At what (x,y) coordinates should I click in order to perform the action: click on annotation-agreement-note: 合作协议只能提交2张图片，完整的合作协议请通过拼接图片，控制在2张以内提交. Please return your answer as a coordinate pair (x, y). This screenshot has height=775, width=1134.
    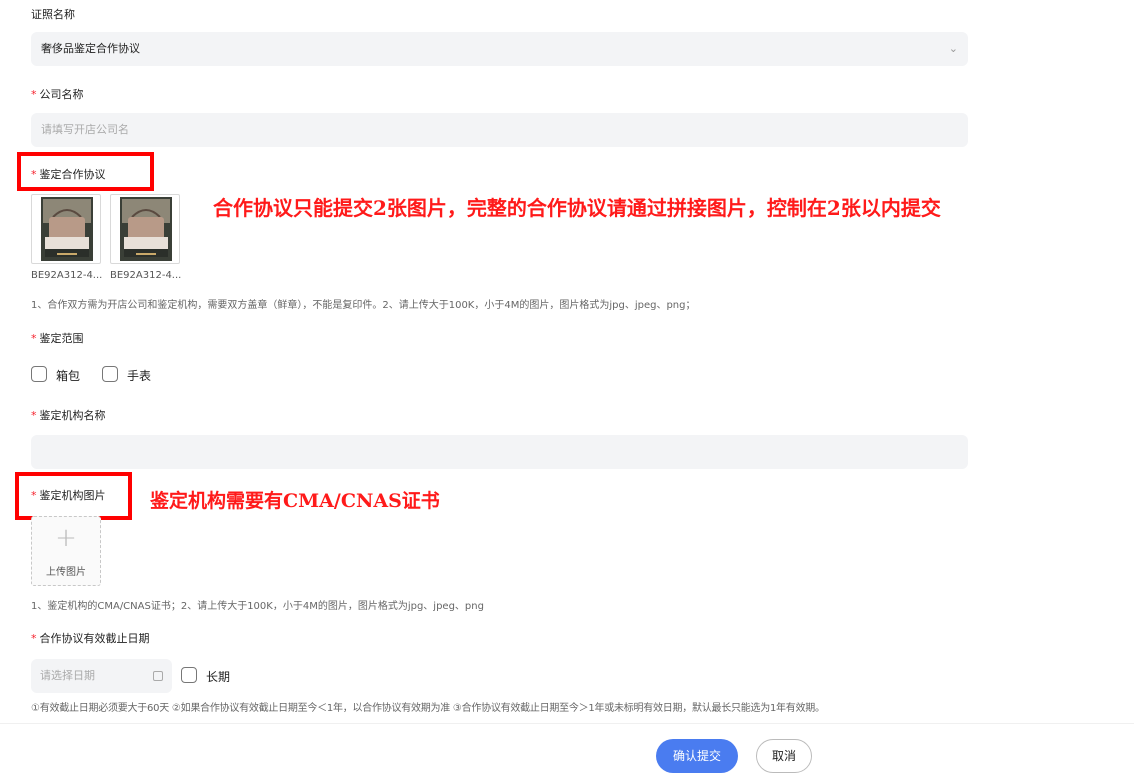
    Looking at the image, I should click on (577, 208).